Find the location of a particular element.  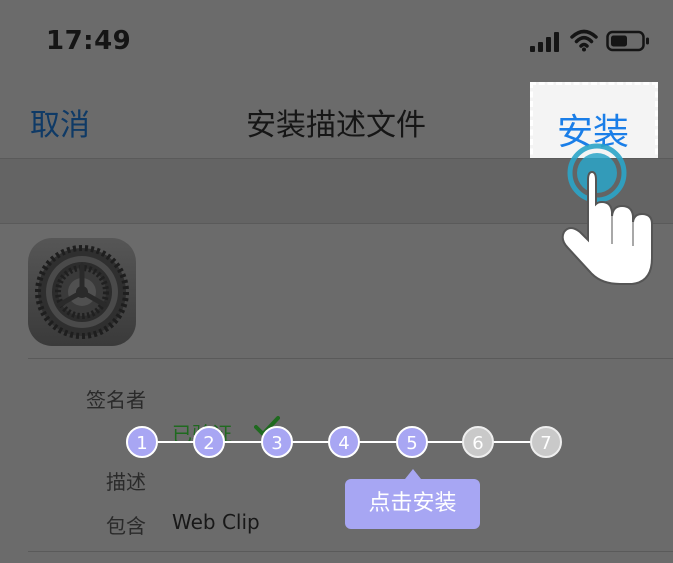

settings-gear-icon is located at coordinates (82, 292).